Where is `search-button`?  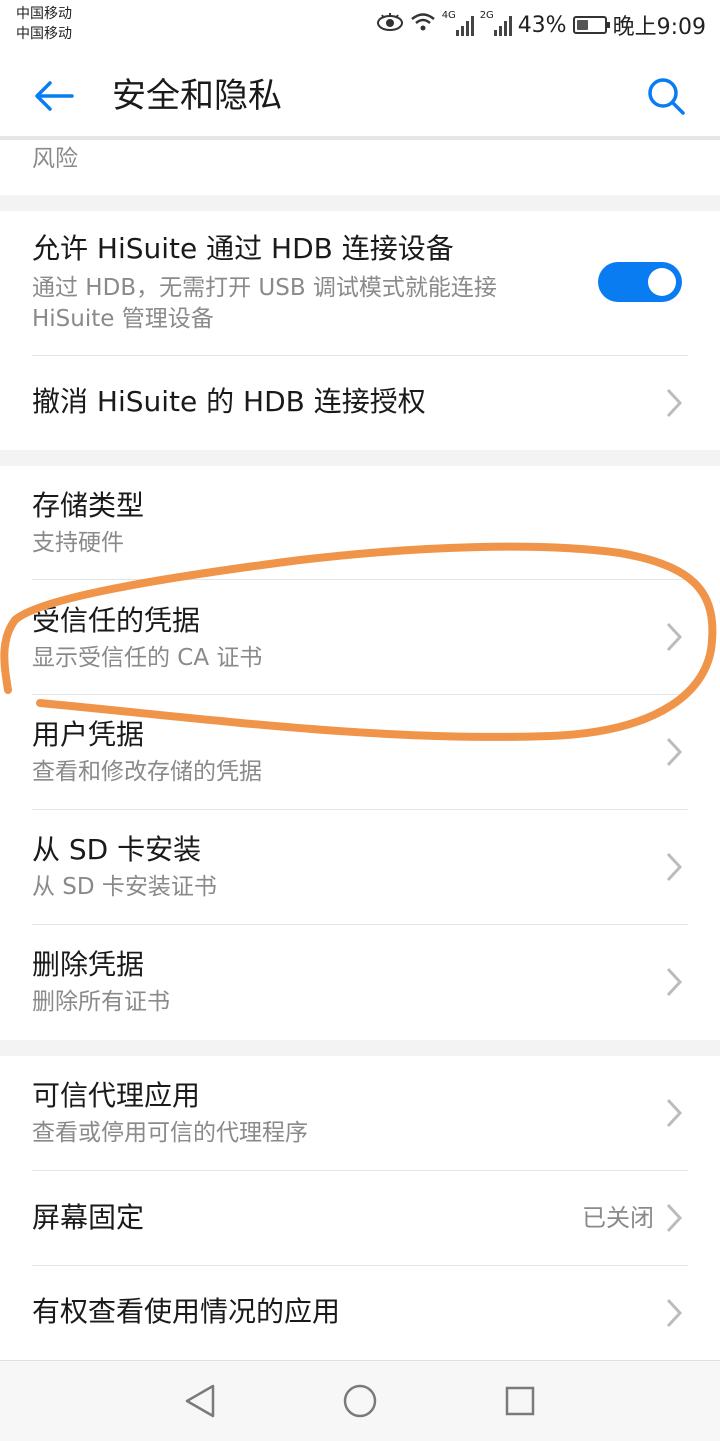
search-button is located at coordinates (666, 96).